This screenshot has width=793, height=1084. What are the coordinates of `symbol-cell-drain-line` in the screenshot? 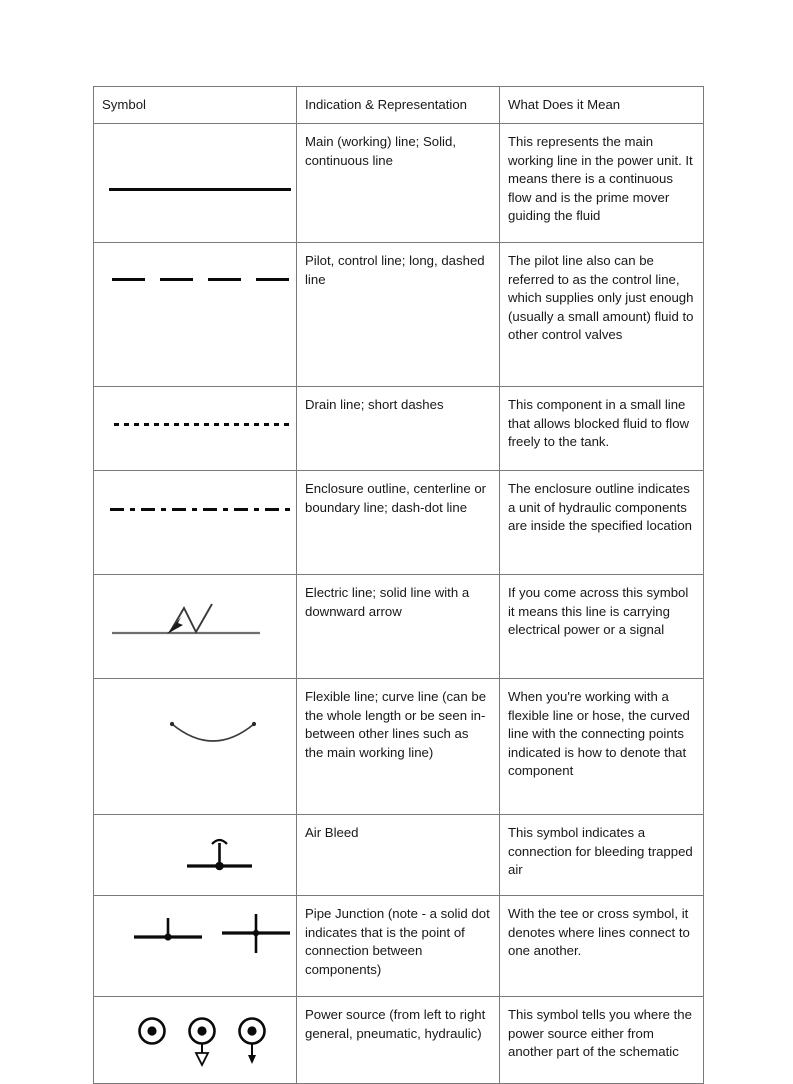 It's located at (195, 429).